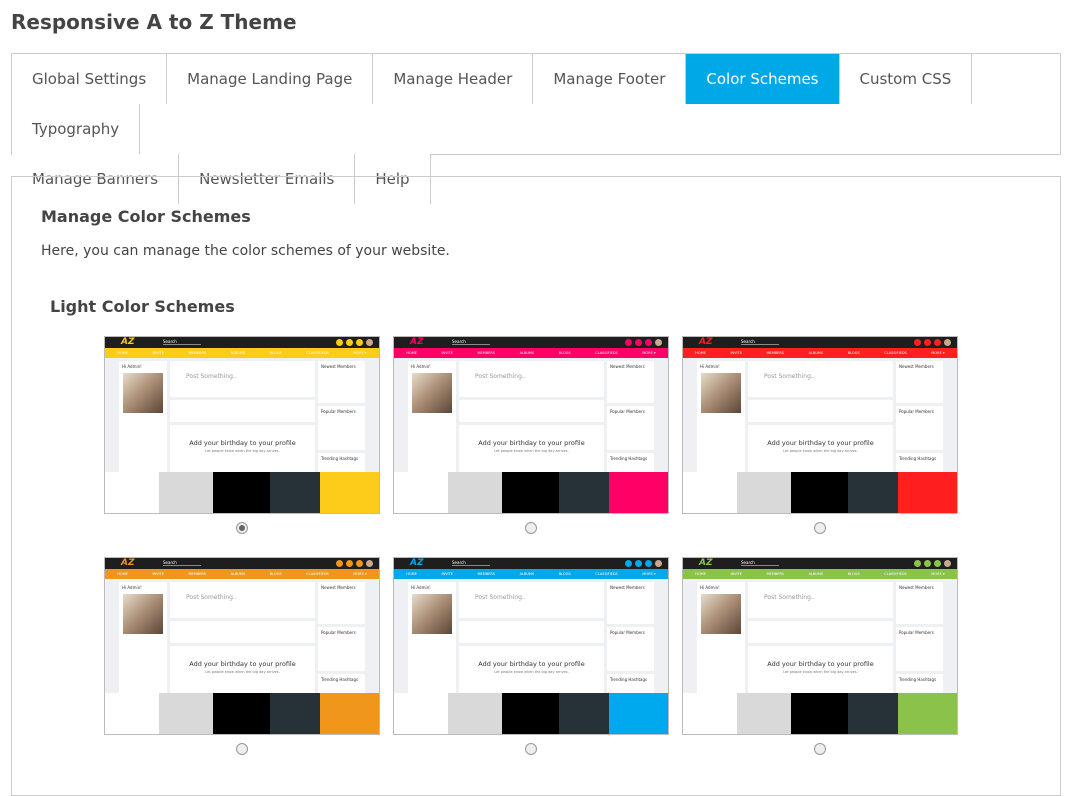 The height and width of the screenshot is (796, 1072). I want to click on preview-post-placeholder: Post Something.., so click(789, 376).